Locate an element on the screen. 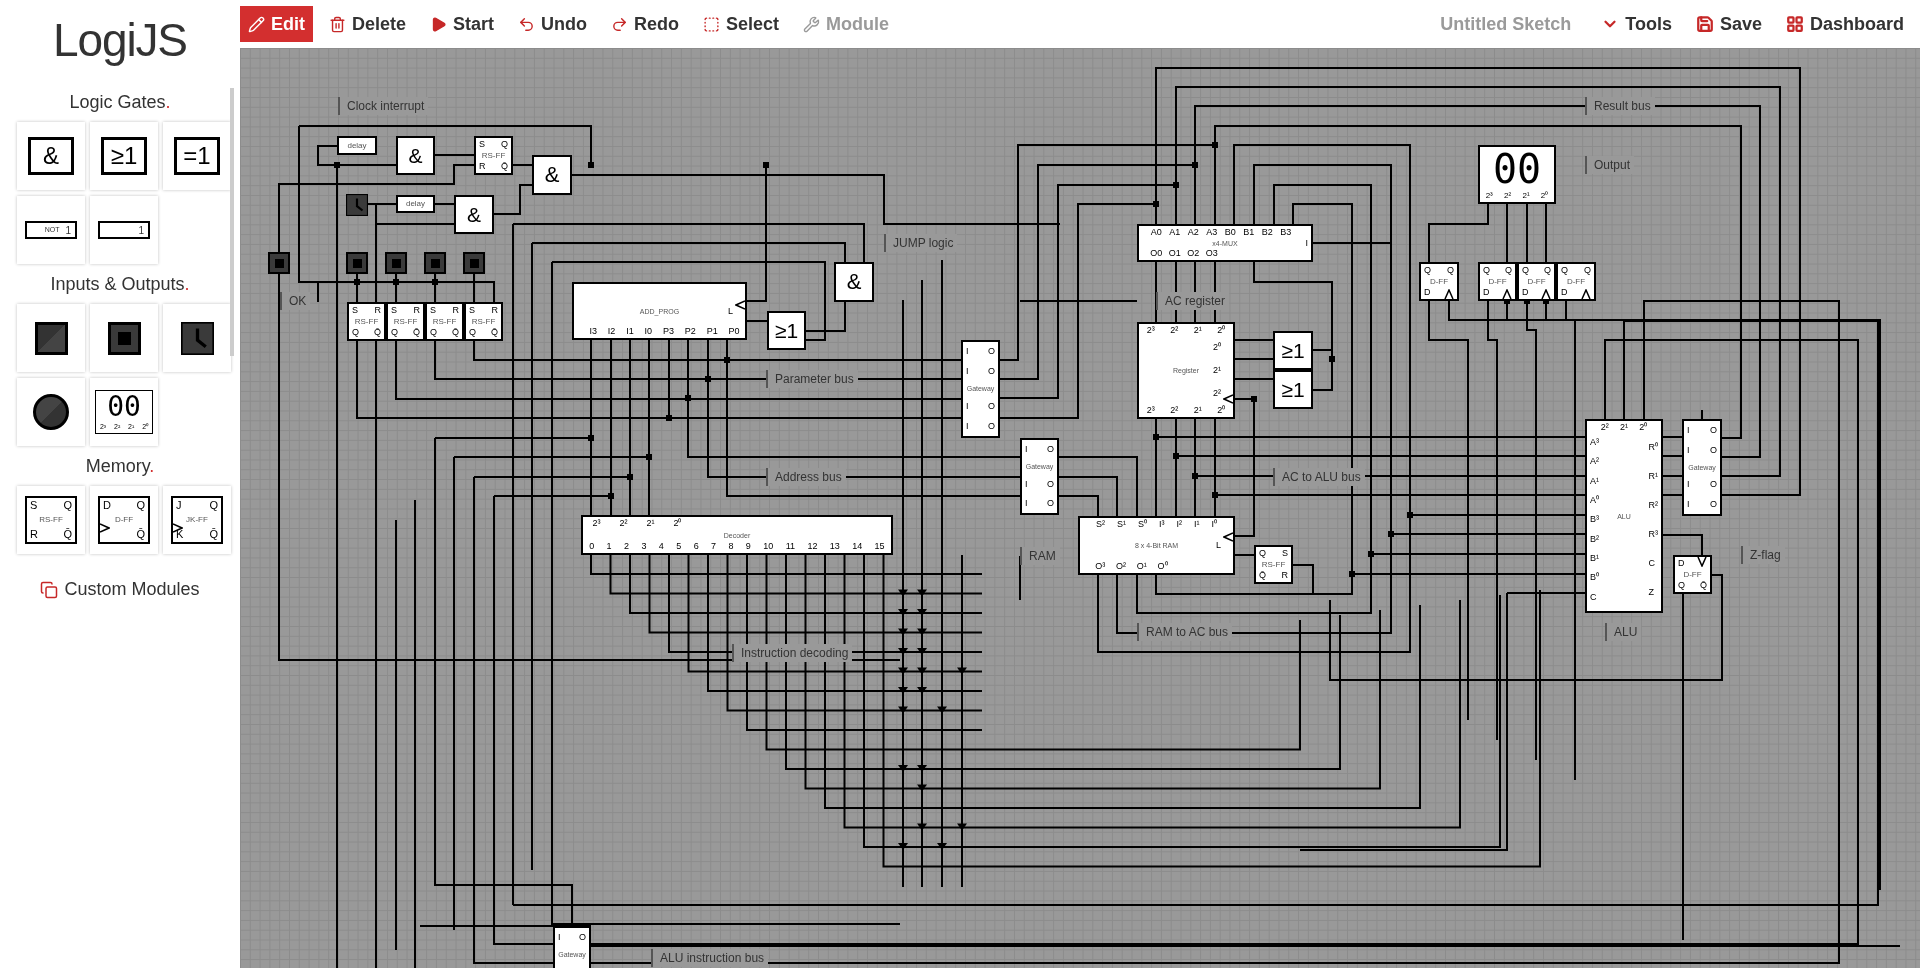  wire-label: Clock interrupt is located at coordinates (383, 106).